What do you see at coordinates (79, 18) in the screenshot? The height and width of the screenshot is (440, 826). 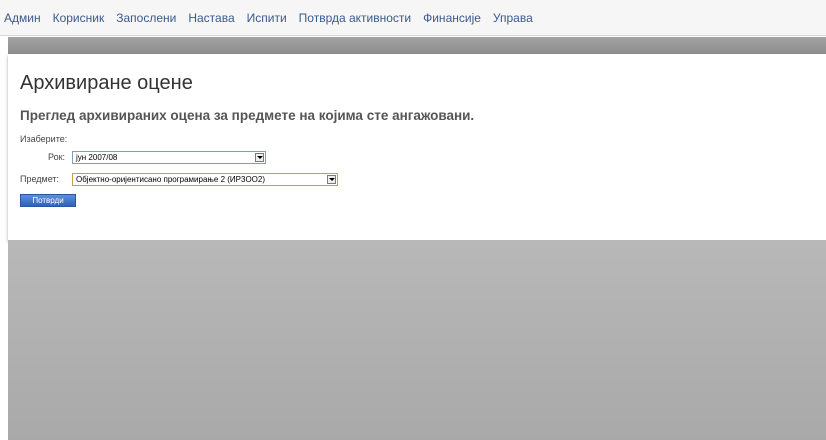 I see `nav-item-user: Корисник` at bounding box center [79, 18].